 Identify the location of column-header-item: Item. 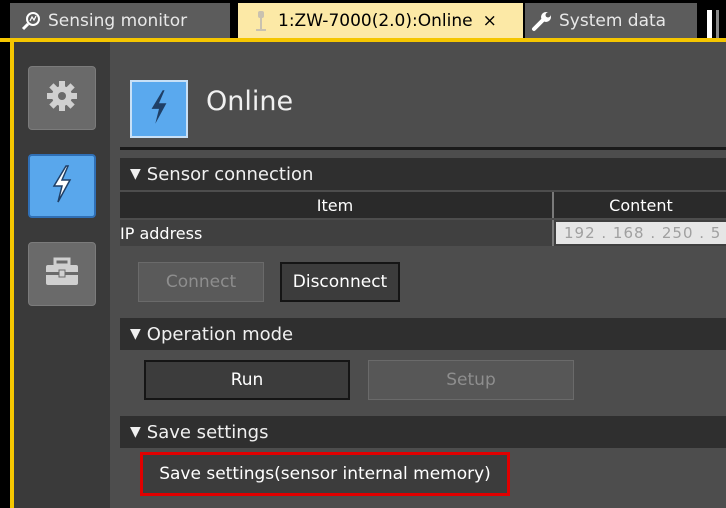
(335, 205).